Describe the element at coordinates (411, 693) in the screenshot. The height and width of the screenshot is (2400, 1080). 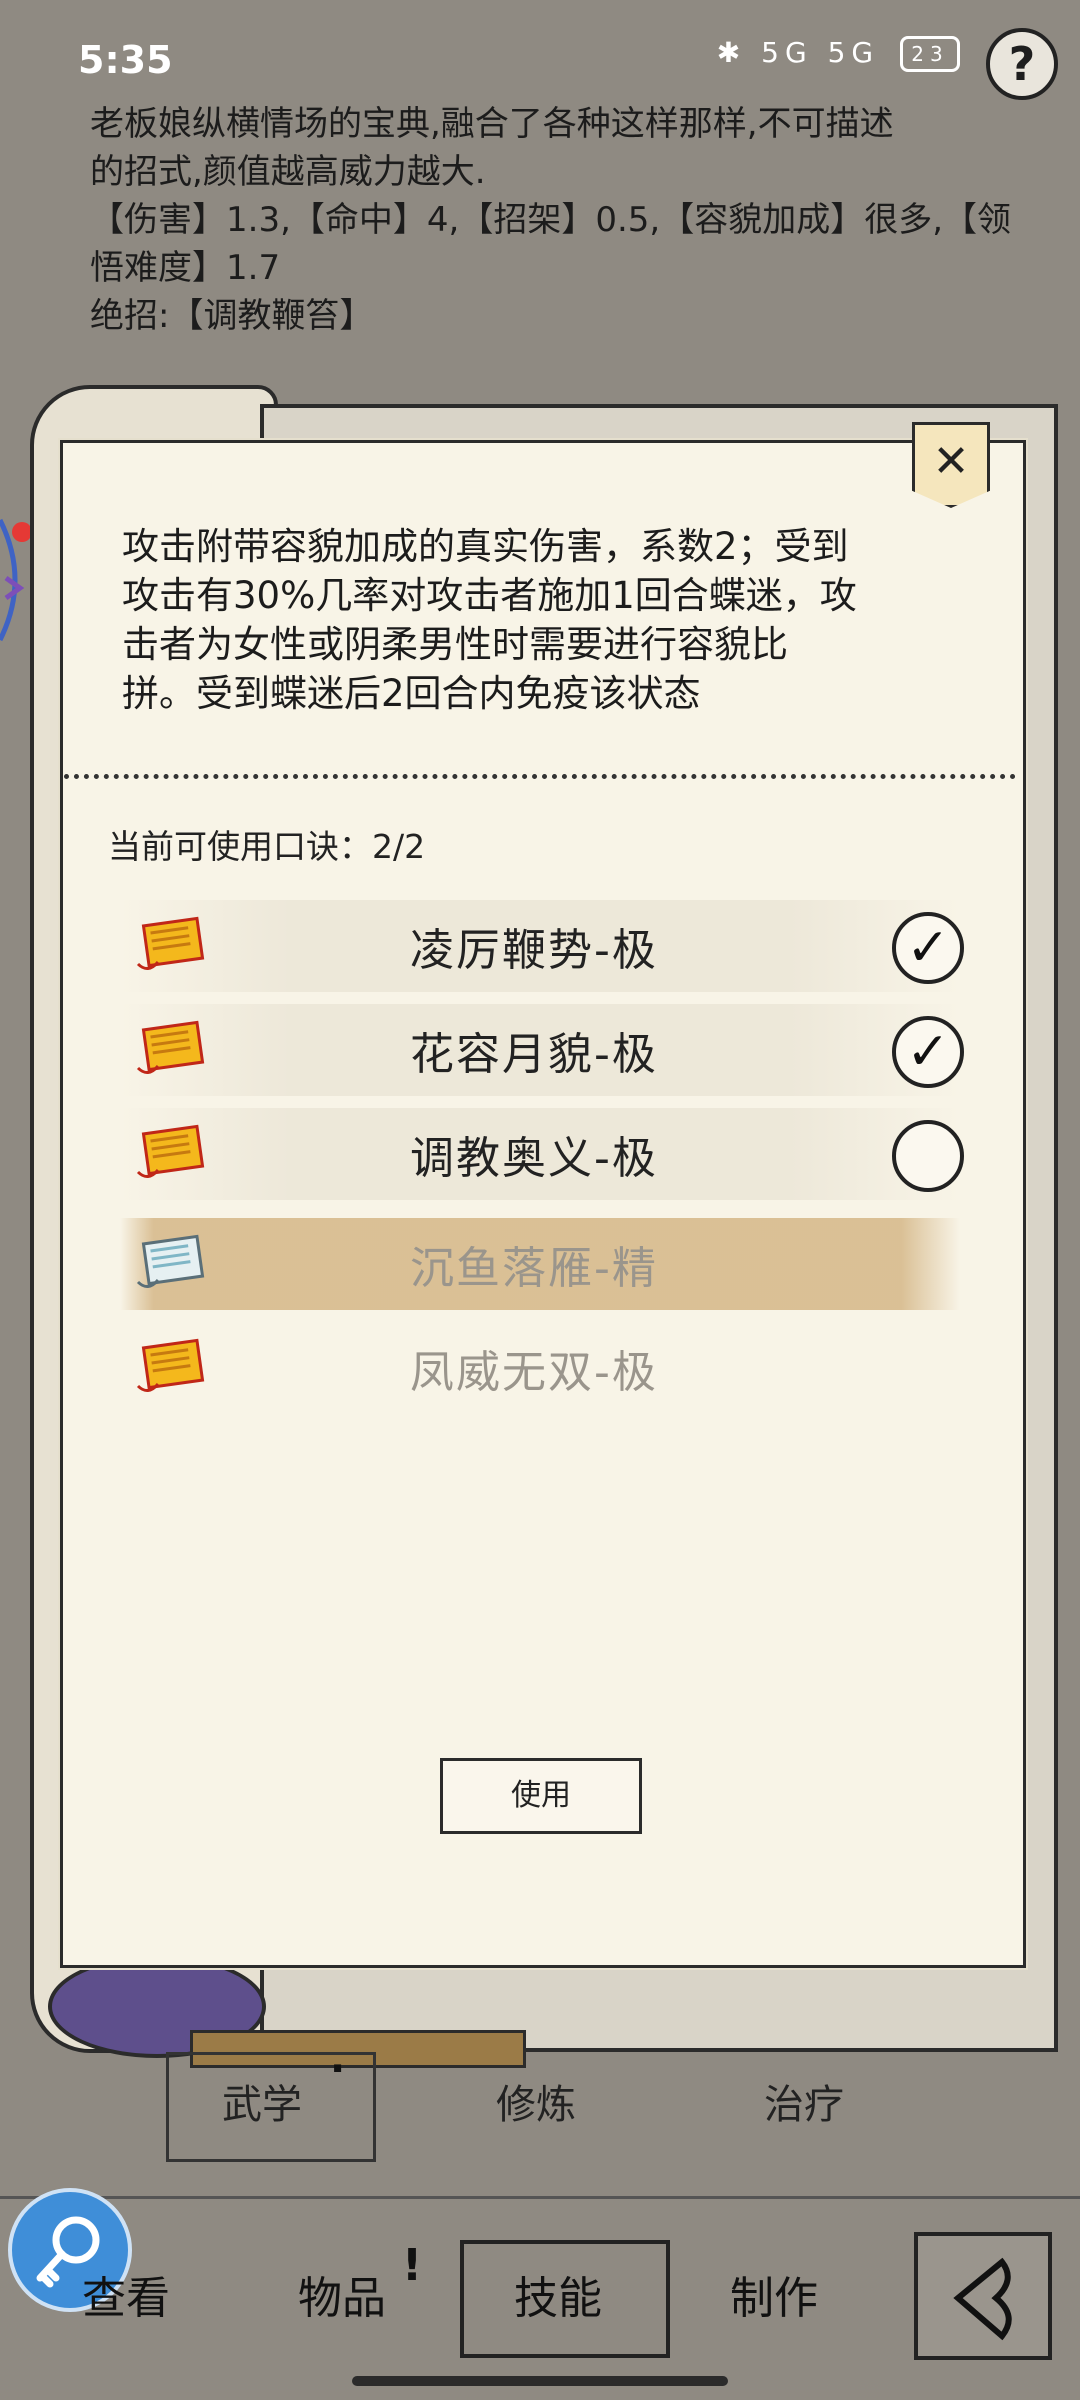
I see `effect-line: 拼。受到蝶迷后2回合内免疫该状态` at that location.